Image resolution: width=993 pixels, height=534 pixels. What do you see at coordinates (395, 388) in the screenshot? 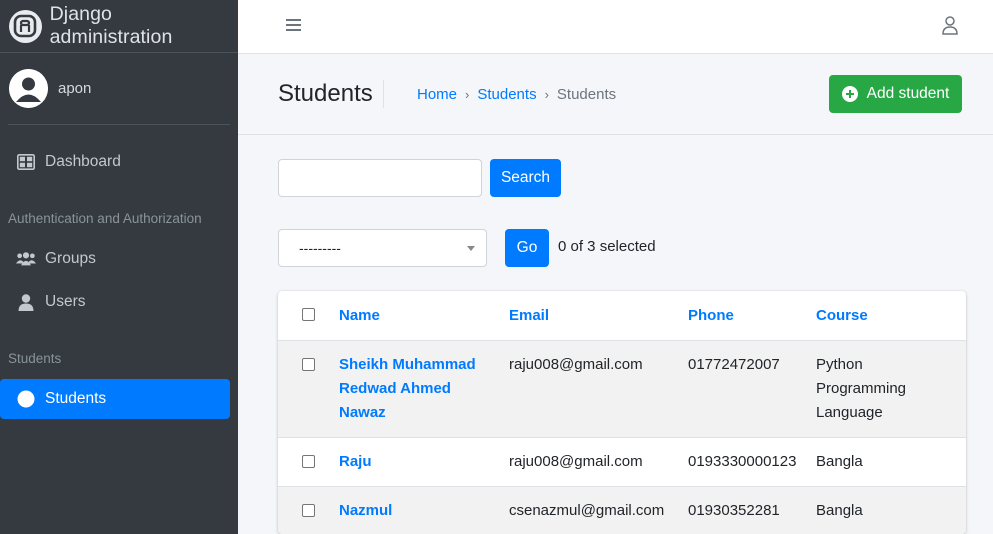
I see `name-line: Redwad Ahmed` at bounding box center [395, 388].